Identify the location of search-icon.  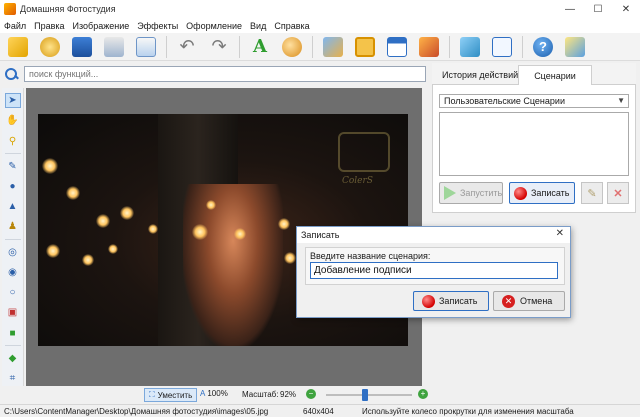
(11, 74).